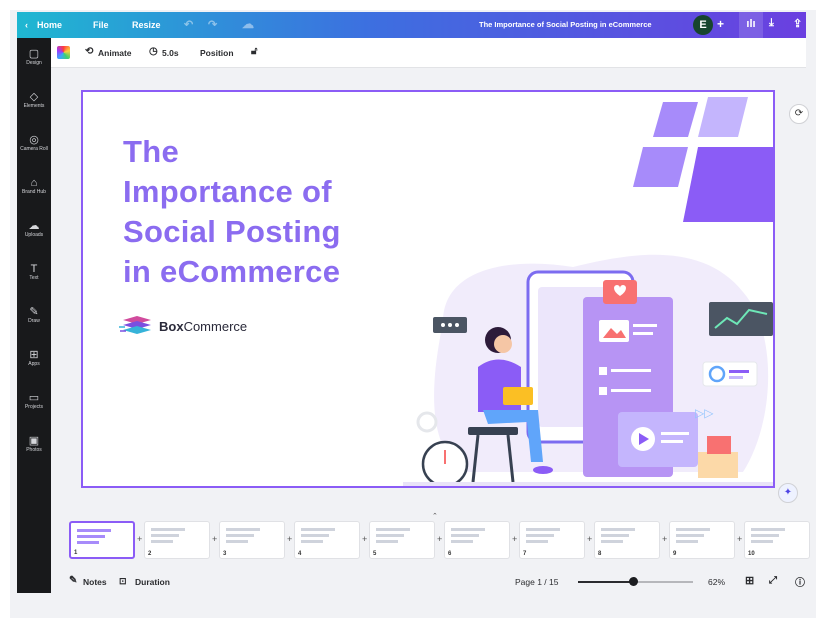 The image size is (816, 620). Describe the element at coordinates (146, 25) in the screenshot. I see `resize-menu: Resize` at that location.